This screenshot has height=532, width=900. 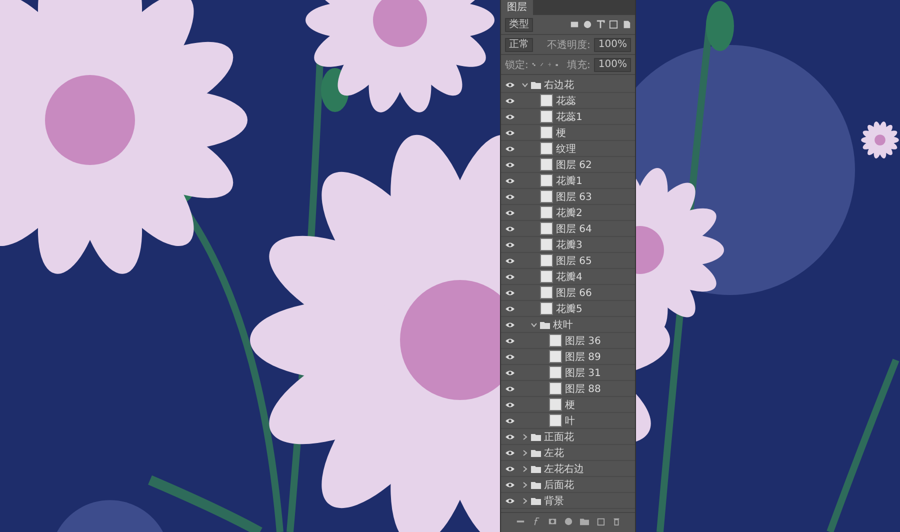 What do you see at coordinates (554, 453) in the screenshot?
I see `group-name: 左花` at bounding box center [554, 453].